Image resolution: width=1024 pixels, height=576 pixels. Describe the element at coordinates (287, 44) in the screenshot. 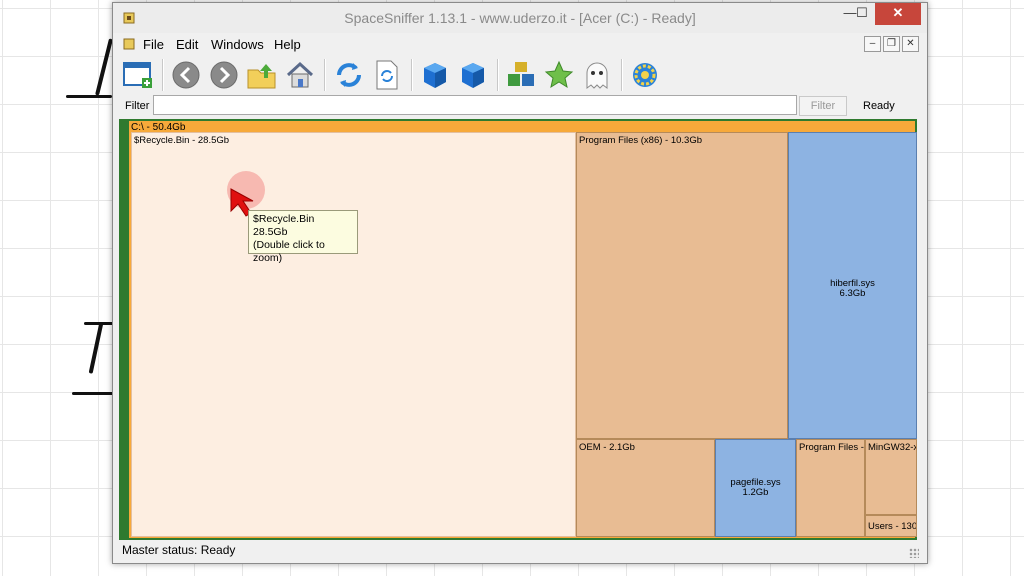

I see `menu-help: Help` at that location.